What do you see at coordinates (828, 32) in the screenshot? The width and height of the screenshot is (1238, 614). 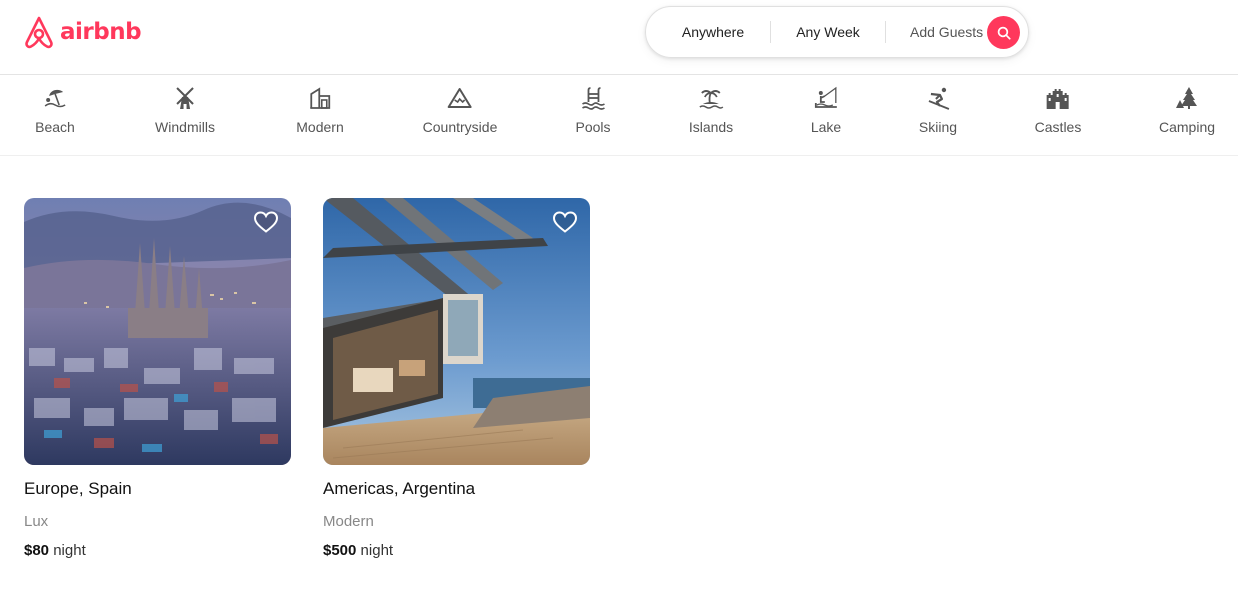 I see `any-week-button: Any Week` at bounding box center [828, 32].